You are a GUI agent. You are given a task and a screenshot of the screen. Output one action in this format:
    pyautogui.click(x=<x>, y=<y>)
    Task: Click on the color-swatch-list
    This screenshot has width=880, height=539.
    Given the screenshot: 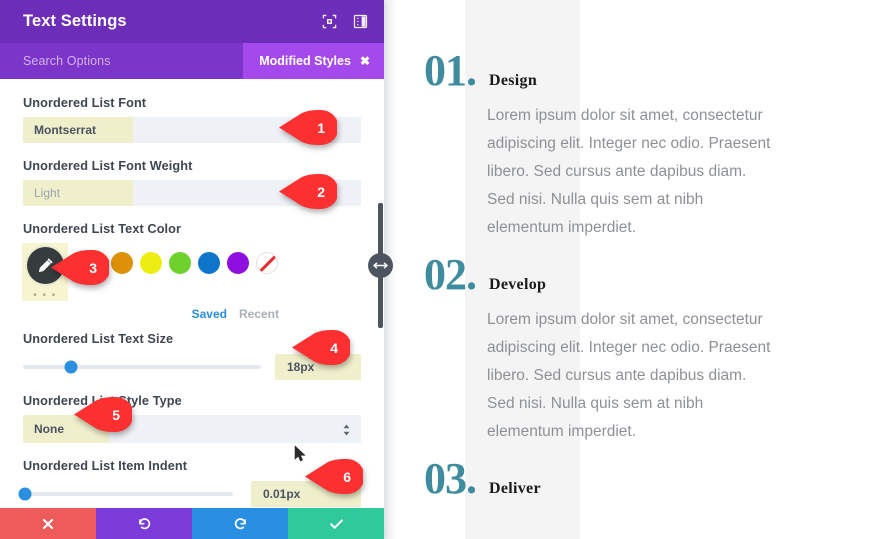 What is the action you would take?
    pyautogui.click(x=180, y=263)
    